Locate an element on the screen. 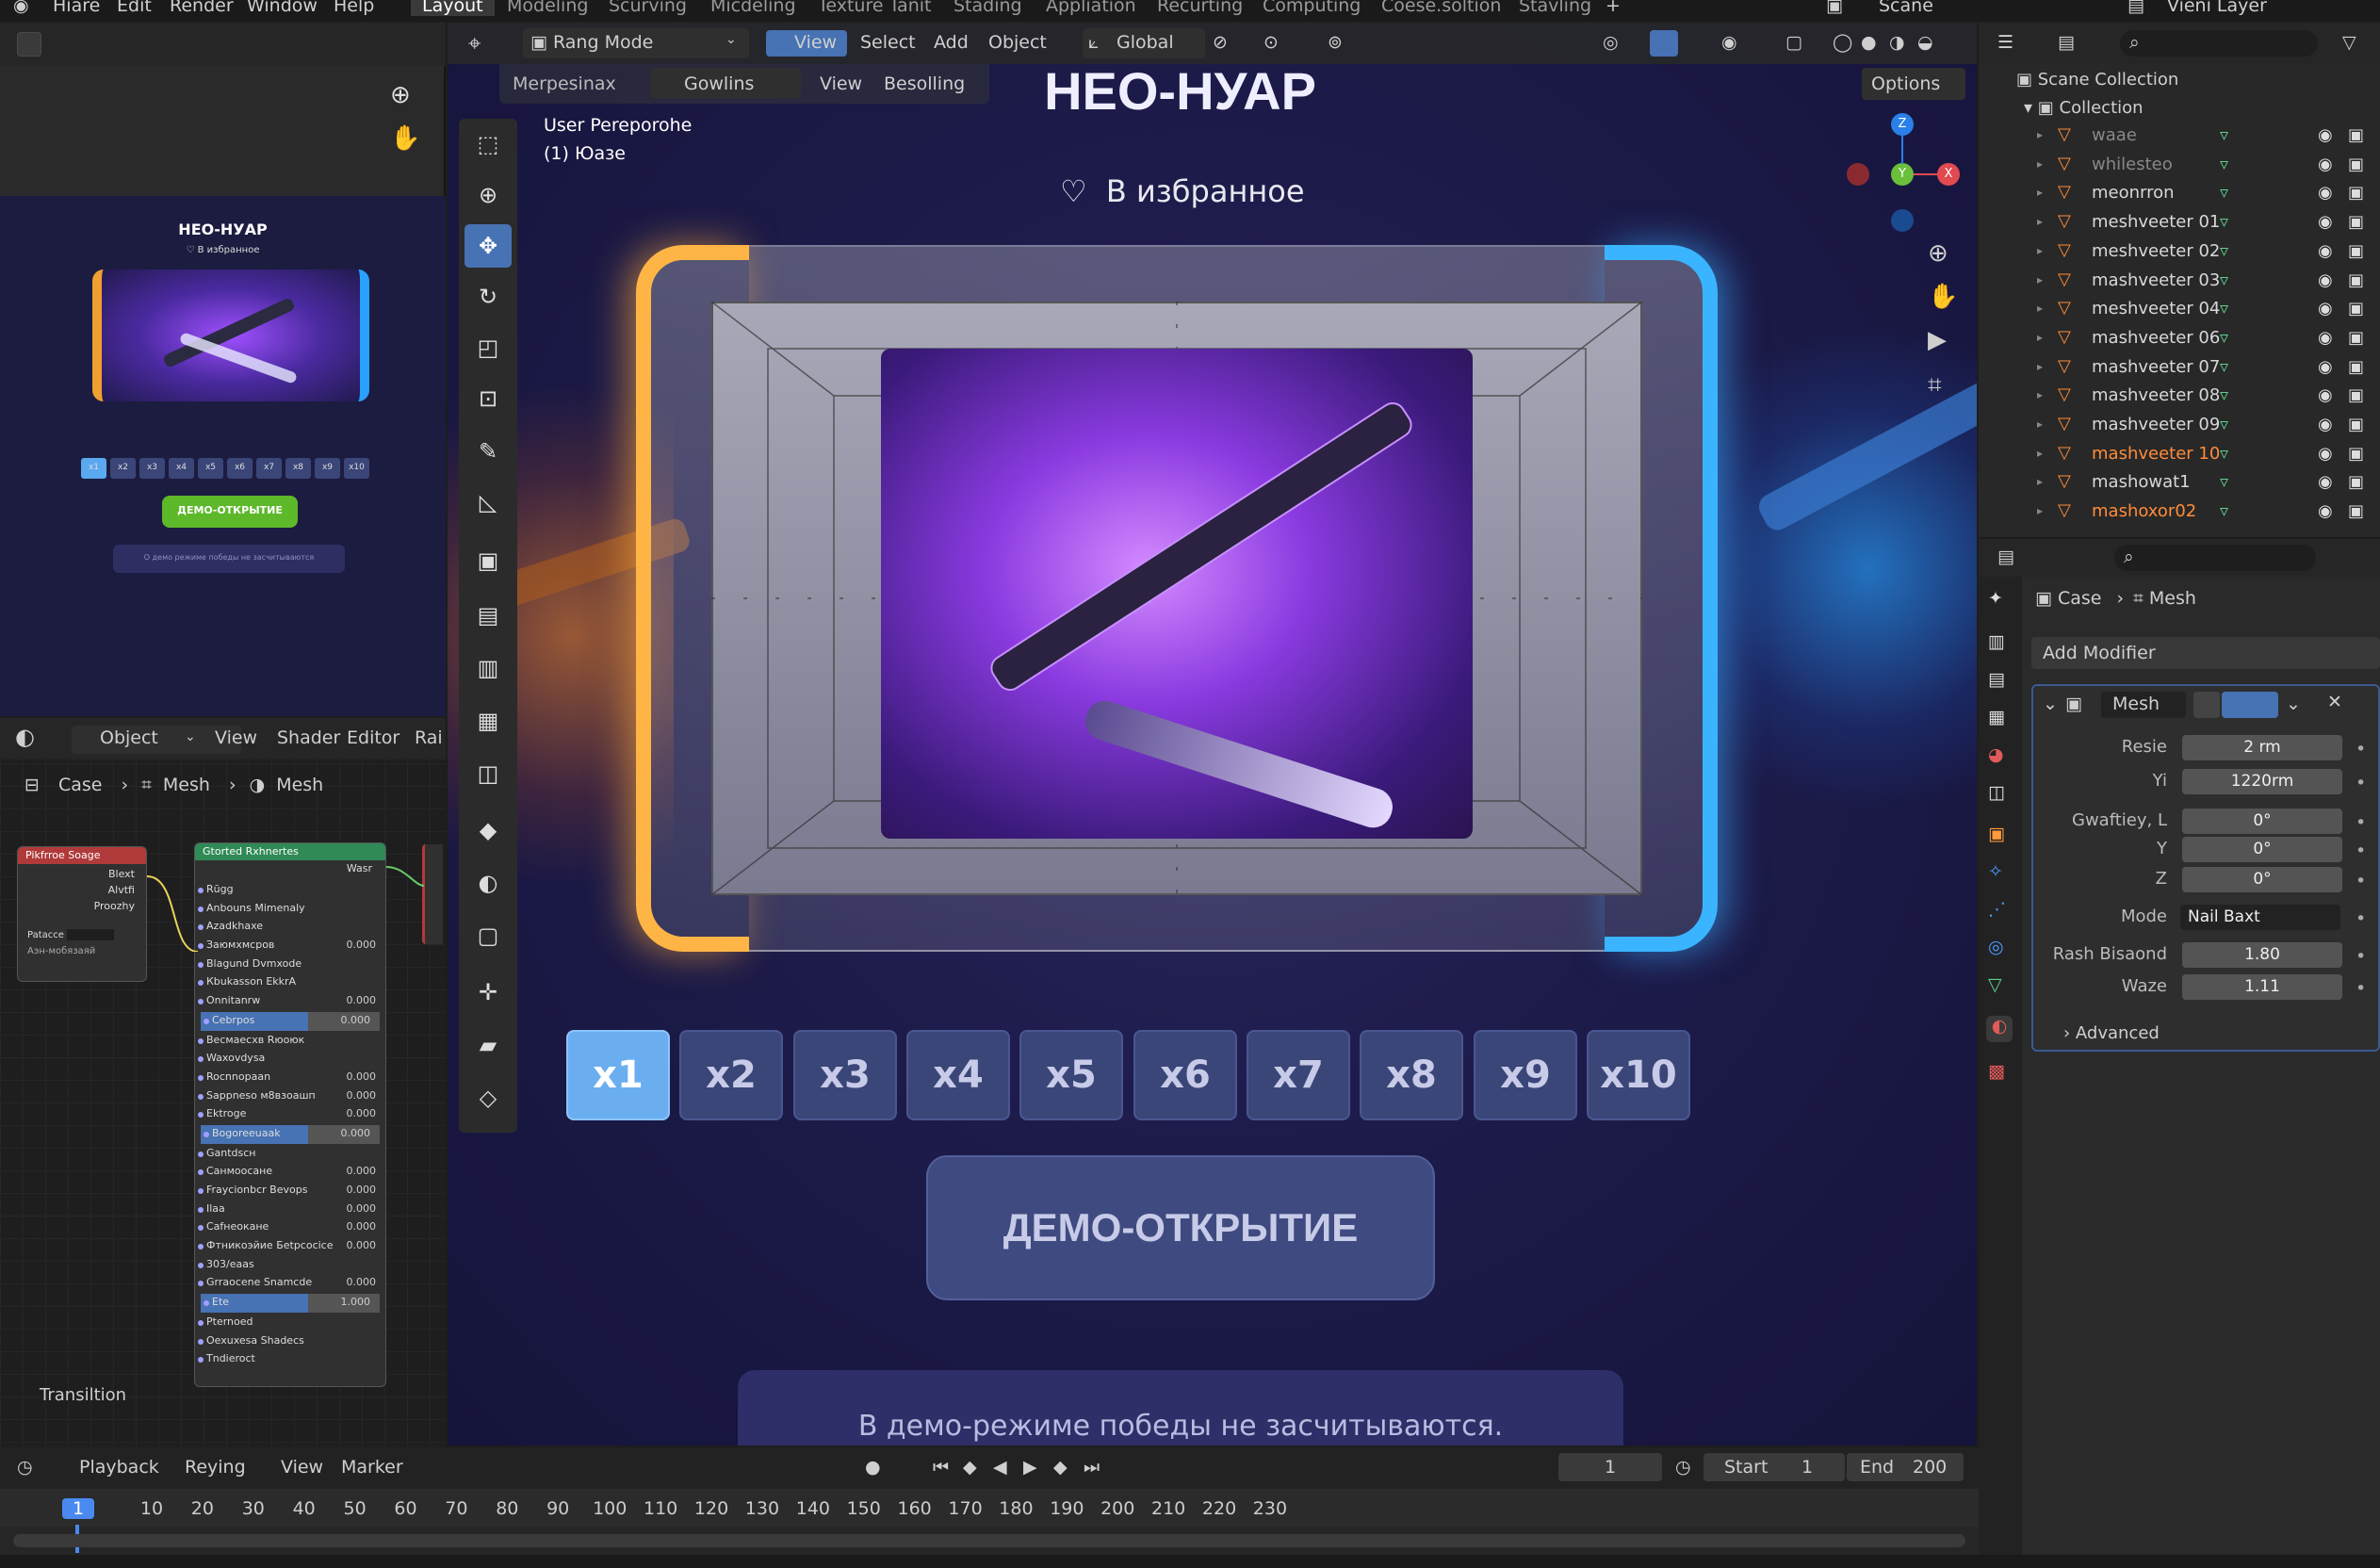 This screenshot has width=2380, height=1568. particles-tab-icon: ⋰ is located at coordinates (1997, 909).